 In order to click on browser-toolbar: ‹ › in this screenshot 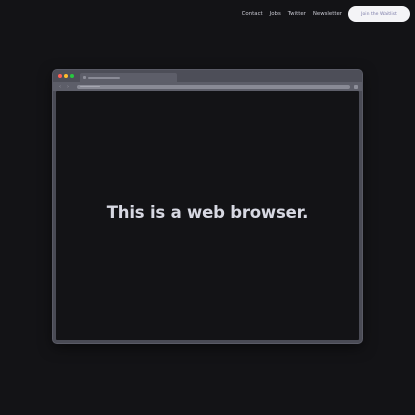, I will do `click(207, 86)`.